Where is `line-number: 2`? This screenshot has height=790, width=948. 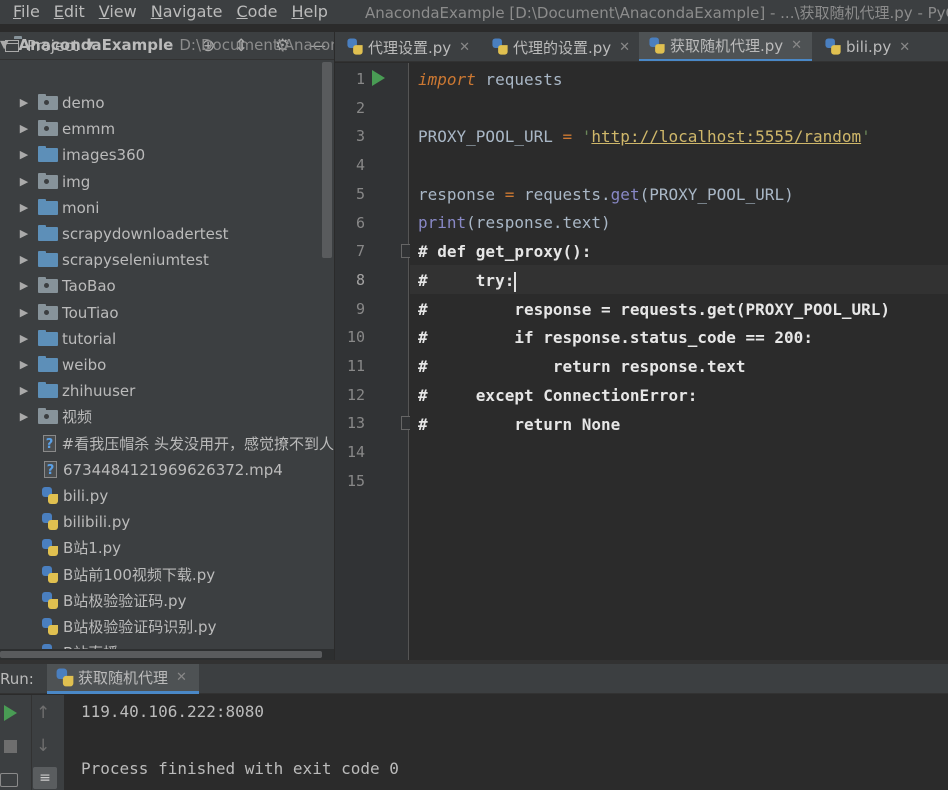
line-number: 2 is located at coordinates (360, 107).